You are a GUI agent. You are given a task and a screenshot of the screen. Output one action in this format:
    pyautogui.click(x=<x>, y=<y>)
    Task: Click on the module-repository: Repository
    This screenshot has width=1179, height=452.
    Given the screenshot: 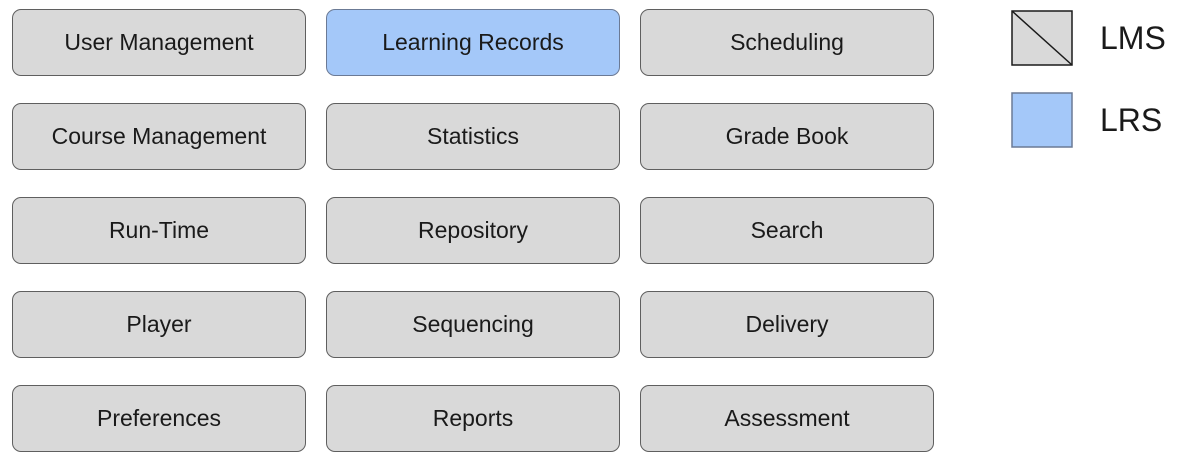 What is the action you would take?
    pyautogui.click(x=473, y=230)
    